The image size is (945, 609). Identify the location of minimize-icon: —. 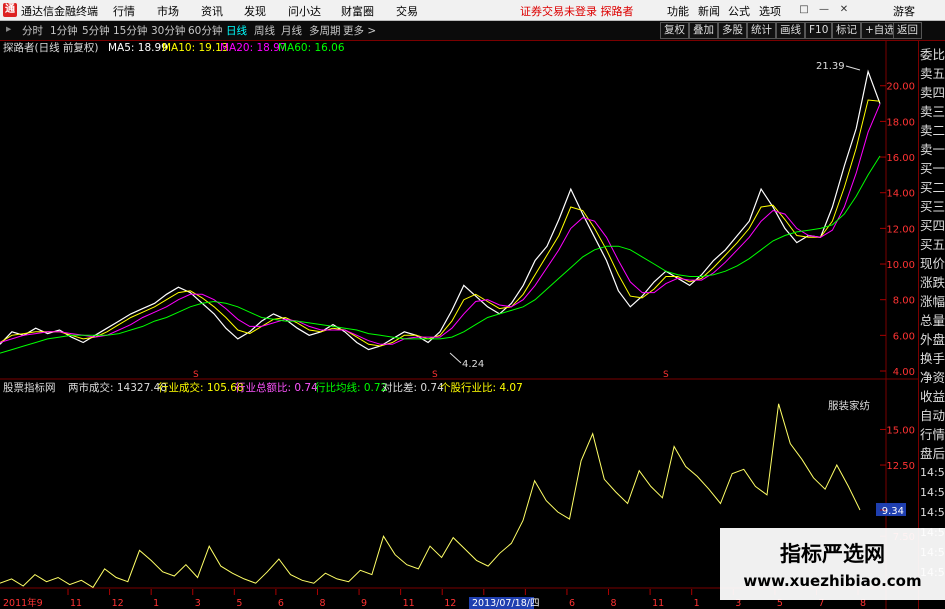
(824, 9).